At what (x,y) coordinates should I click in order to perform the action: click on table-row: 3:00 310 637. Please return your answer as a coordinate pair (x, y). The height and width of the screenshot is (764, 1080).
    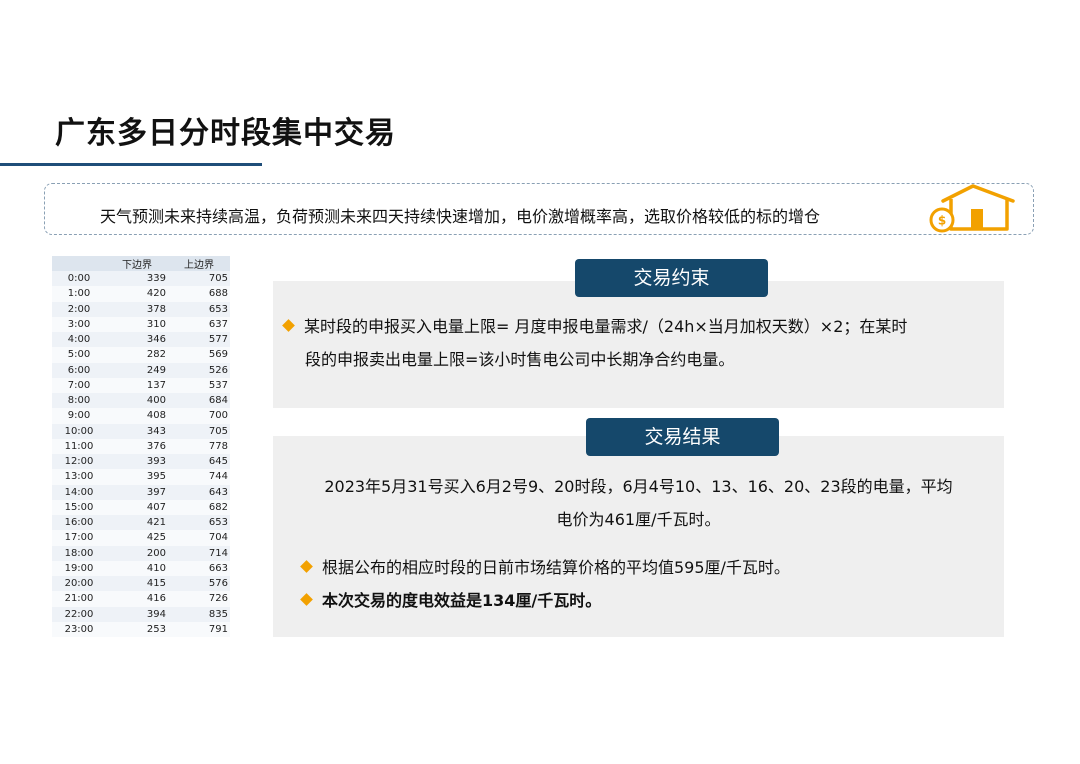
    Looking at the image, I should click on (141, 324).